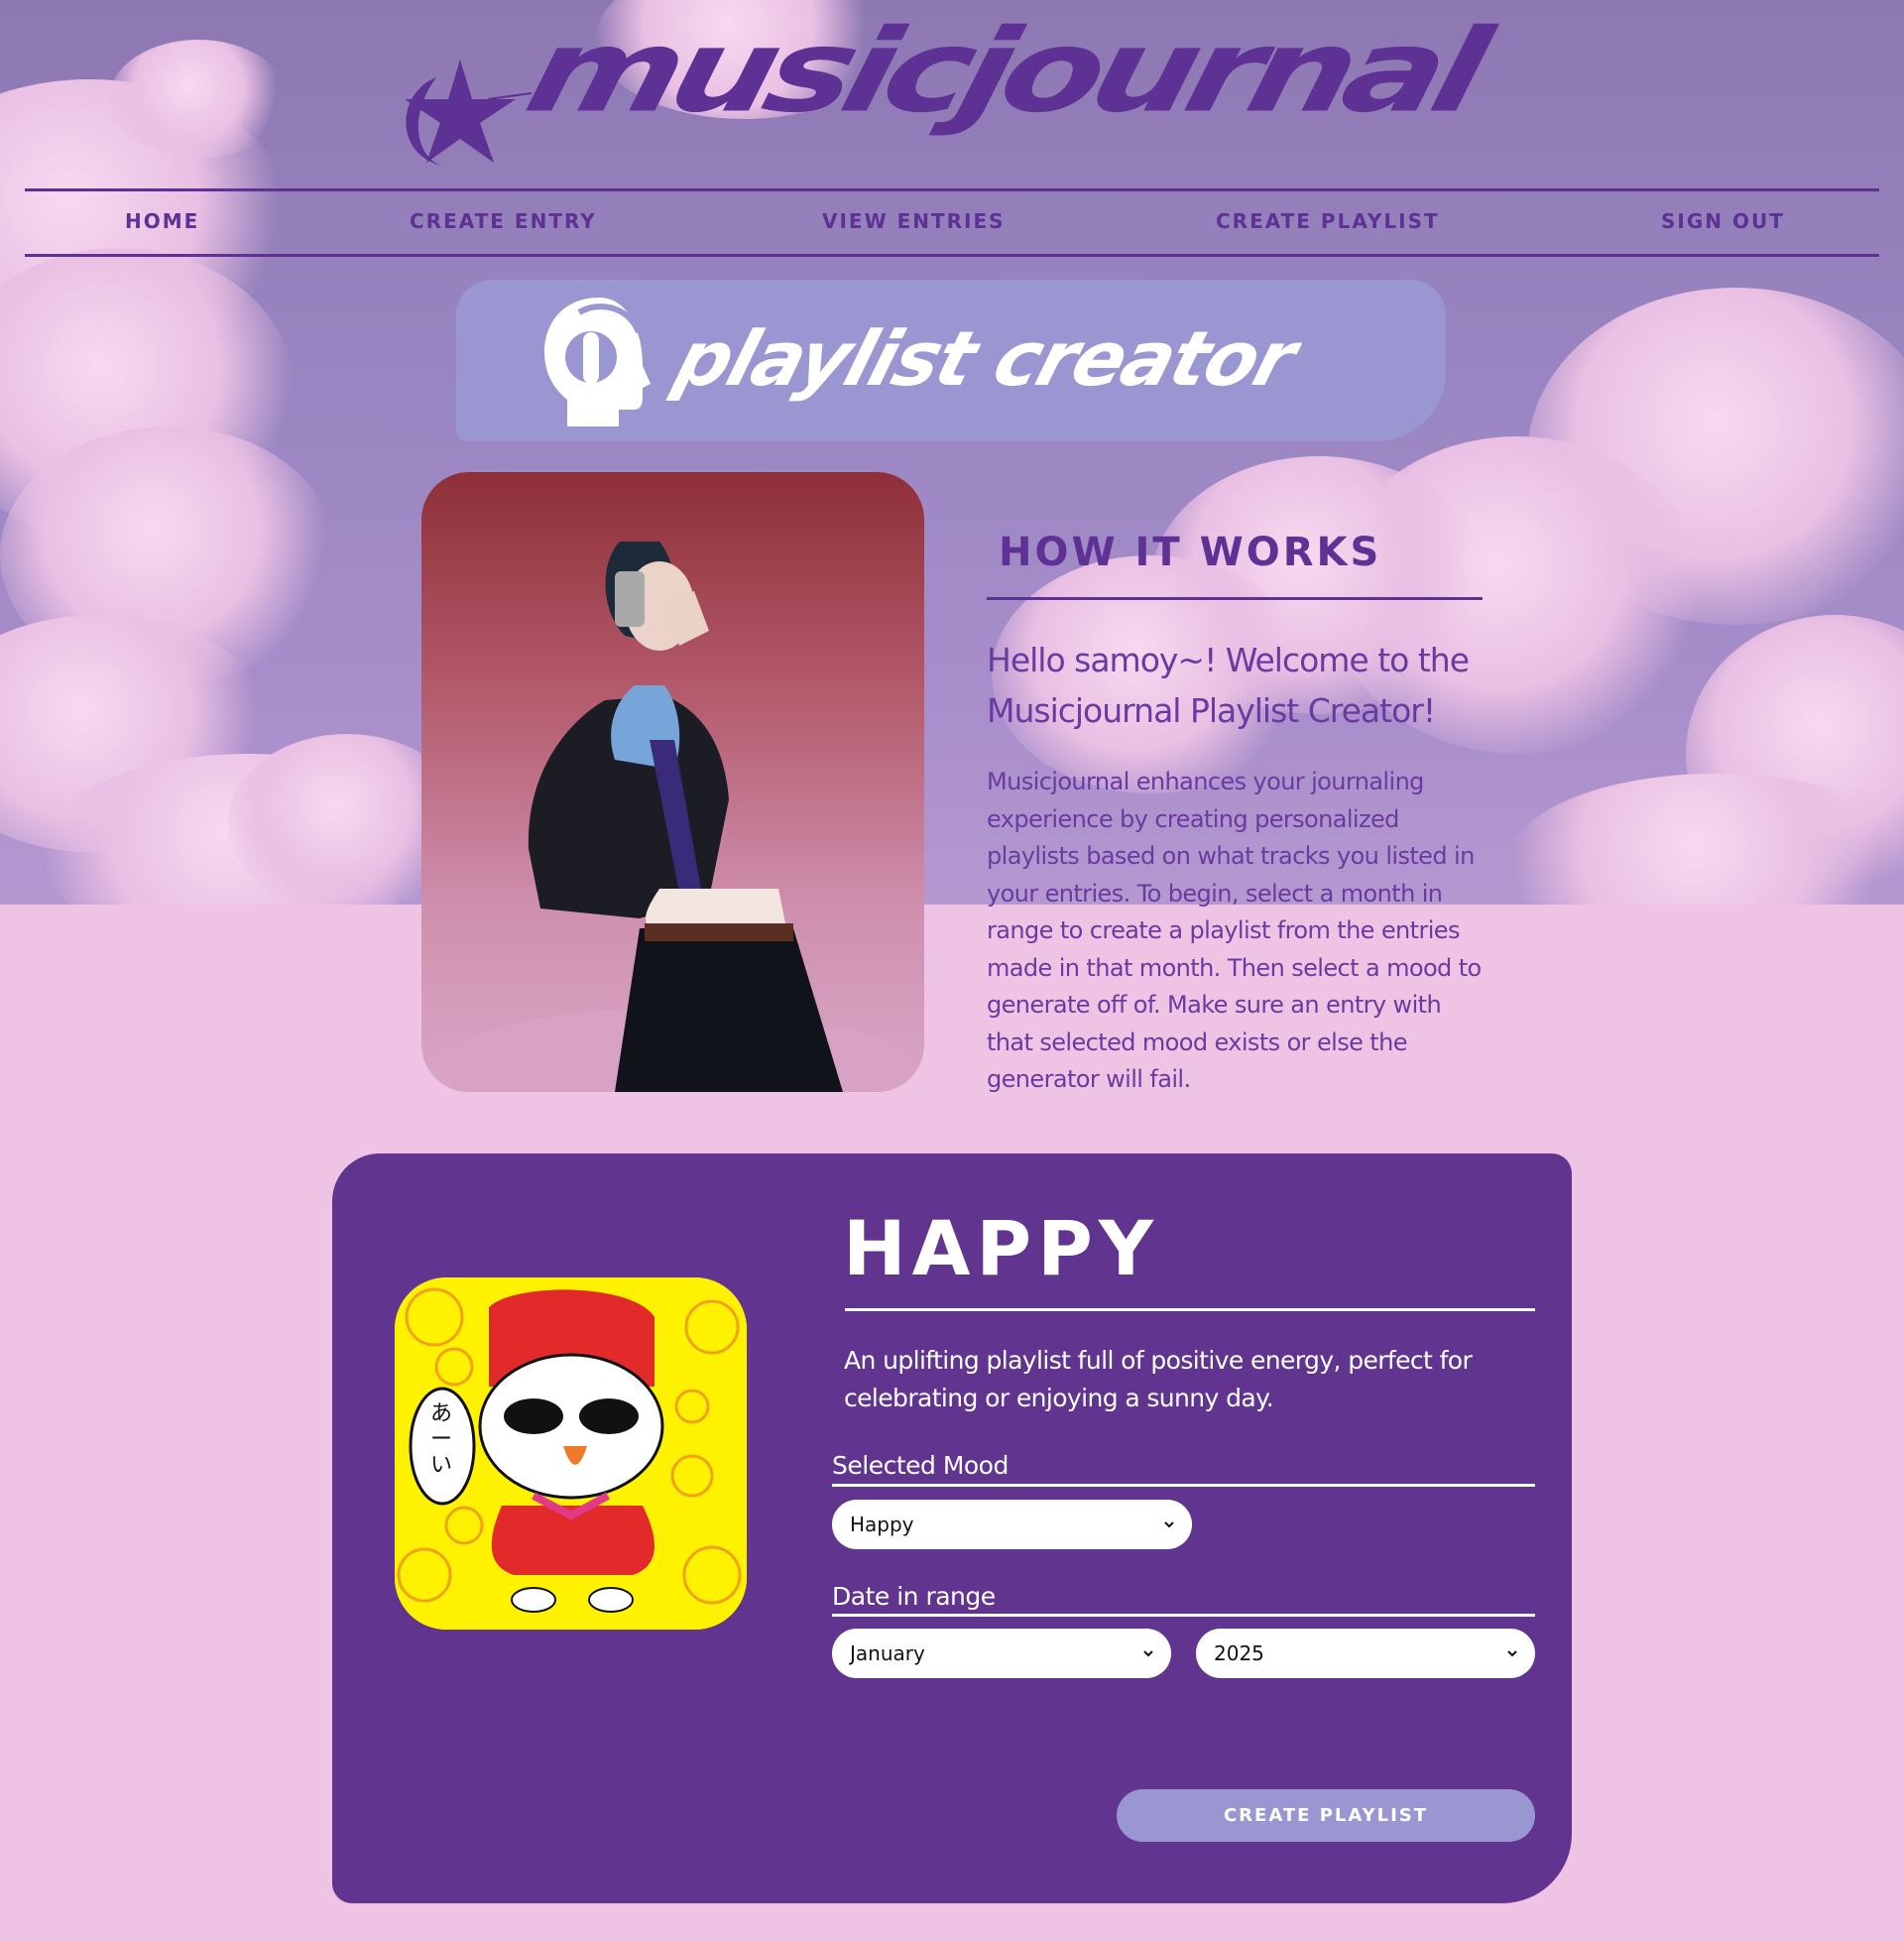  I want to click on mood-select: Happy, so click(1012, 1524).